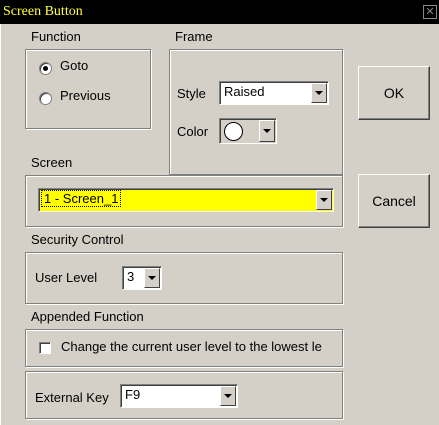  What do you see at coordinates (85, 95) in the screenshot?
I see `previous-radio-label: Previous` at bounding box center [85, 95].